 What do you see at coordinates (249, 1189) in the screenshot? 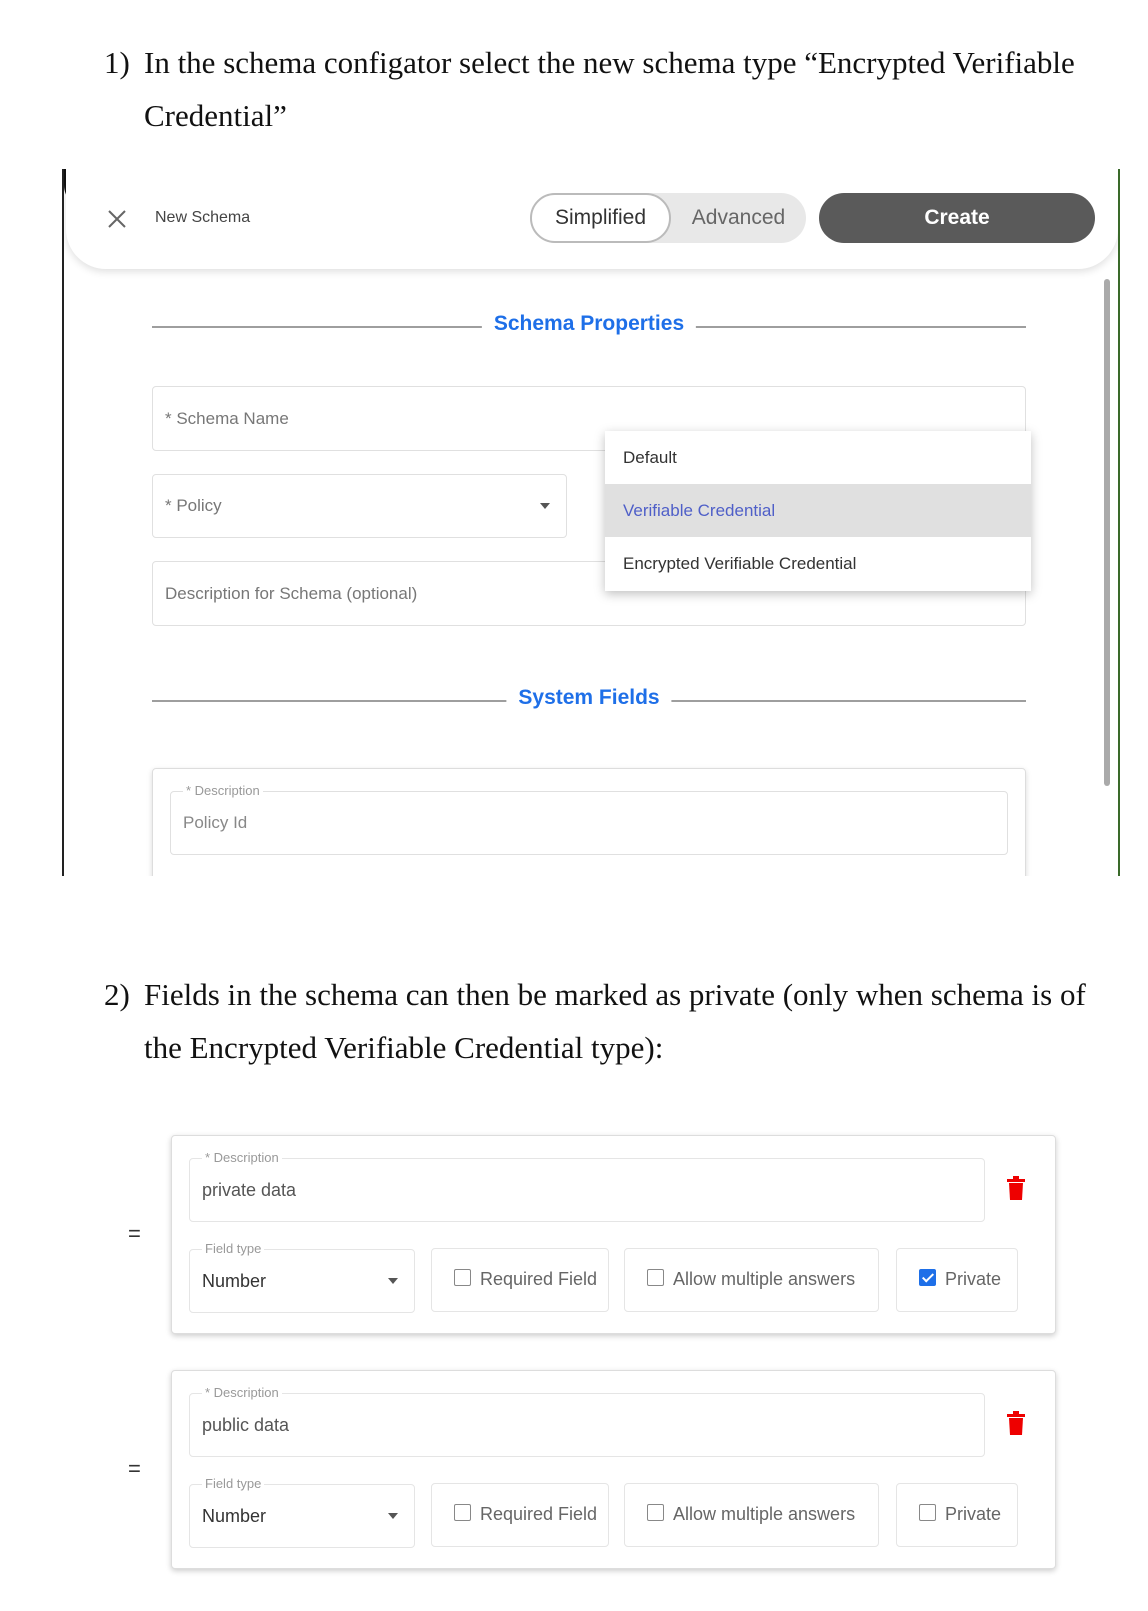
I see `description-value: private data` at bounding box center [249, 1189].